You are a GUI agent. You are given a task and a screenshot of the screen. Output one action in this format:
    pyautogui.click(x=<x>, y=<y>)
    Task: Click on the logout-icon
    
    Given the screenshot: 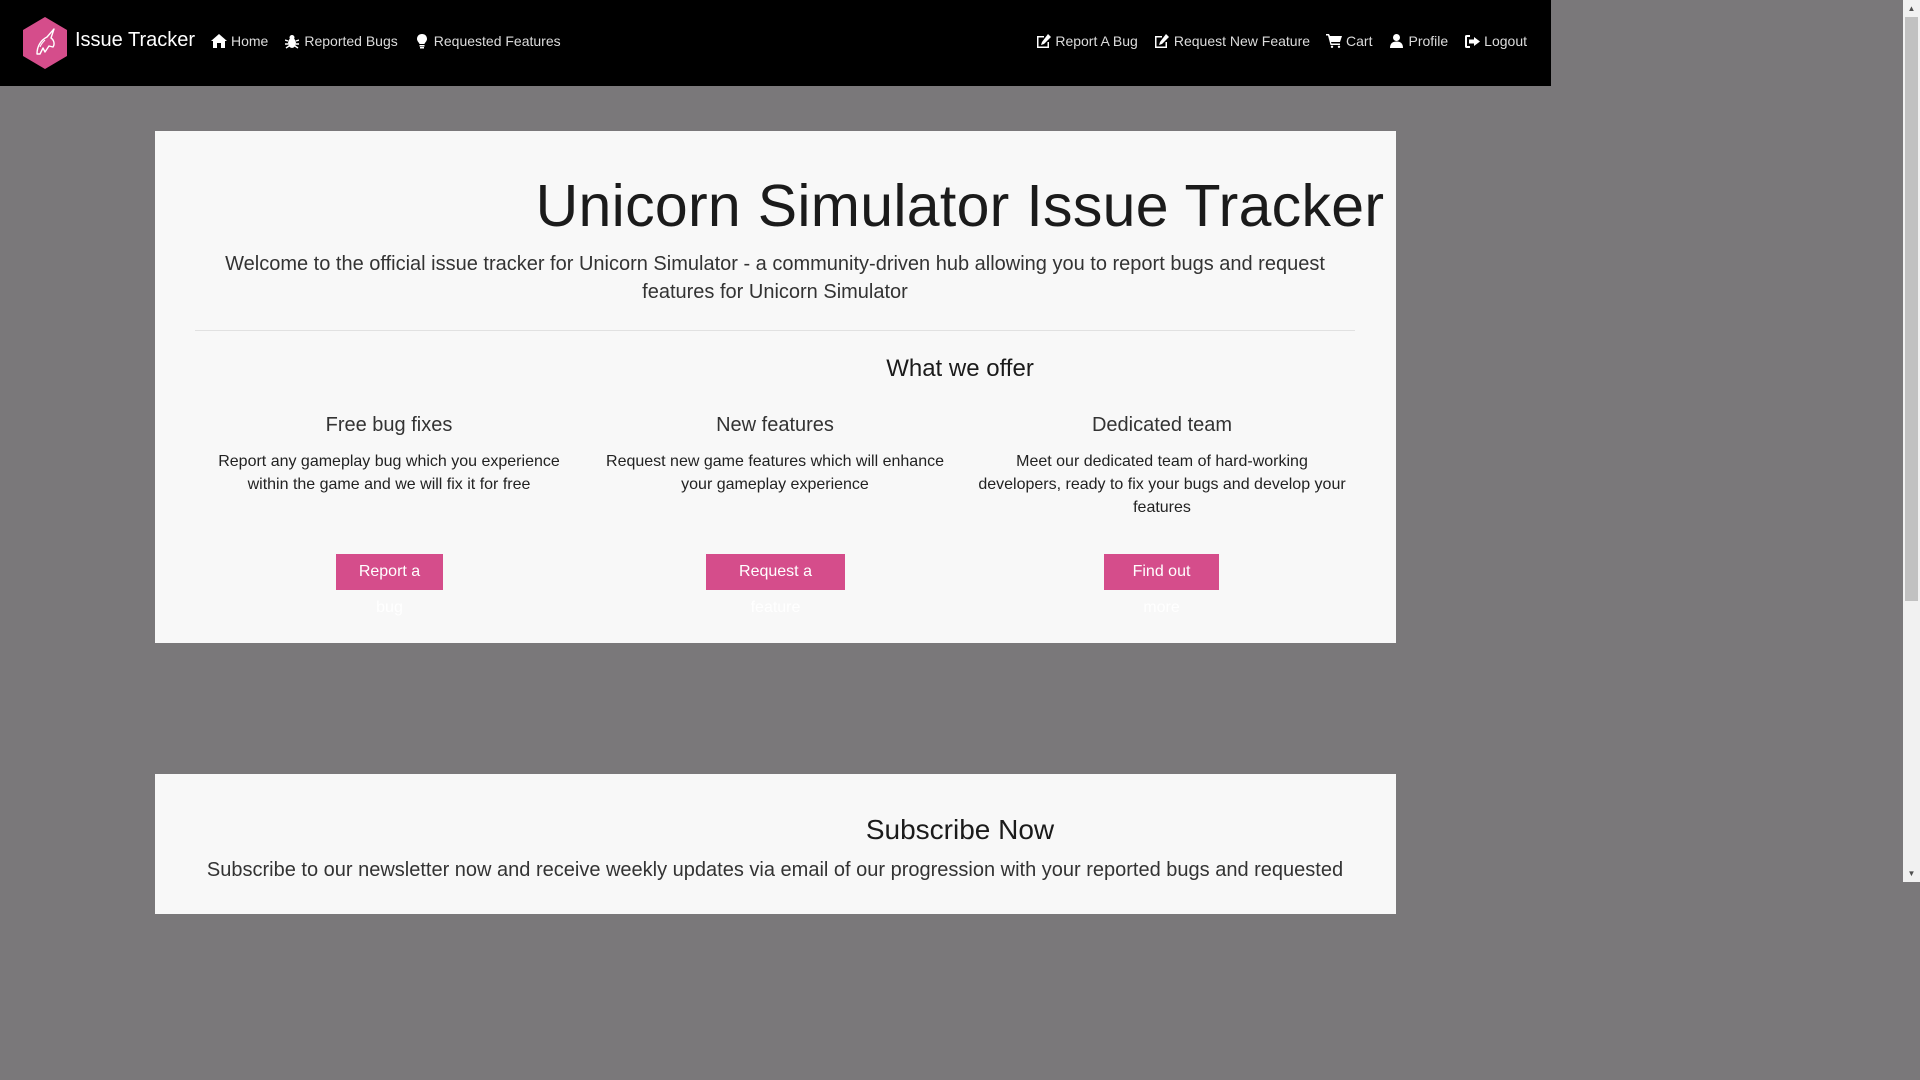 What is the action you would take?
    pyautogui.click(x=1472, y=41)
    